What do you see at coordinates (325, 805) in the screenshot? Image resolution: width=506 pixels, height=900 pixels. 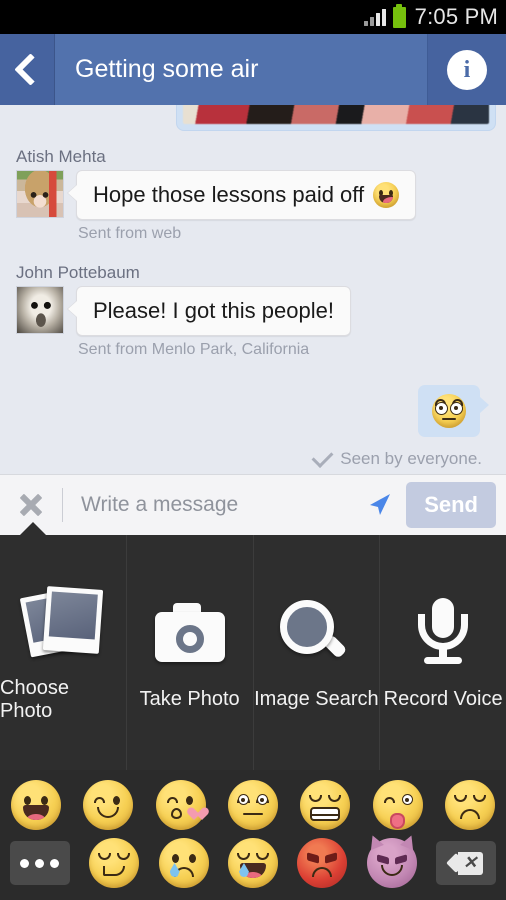 I see `emoji-grimacing-face` at bounding box center [325, 805].